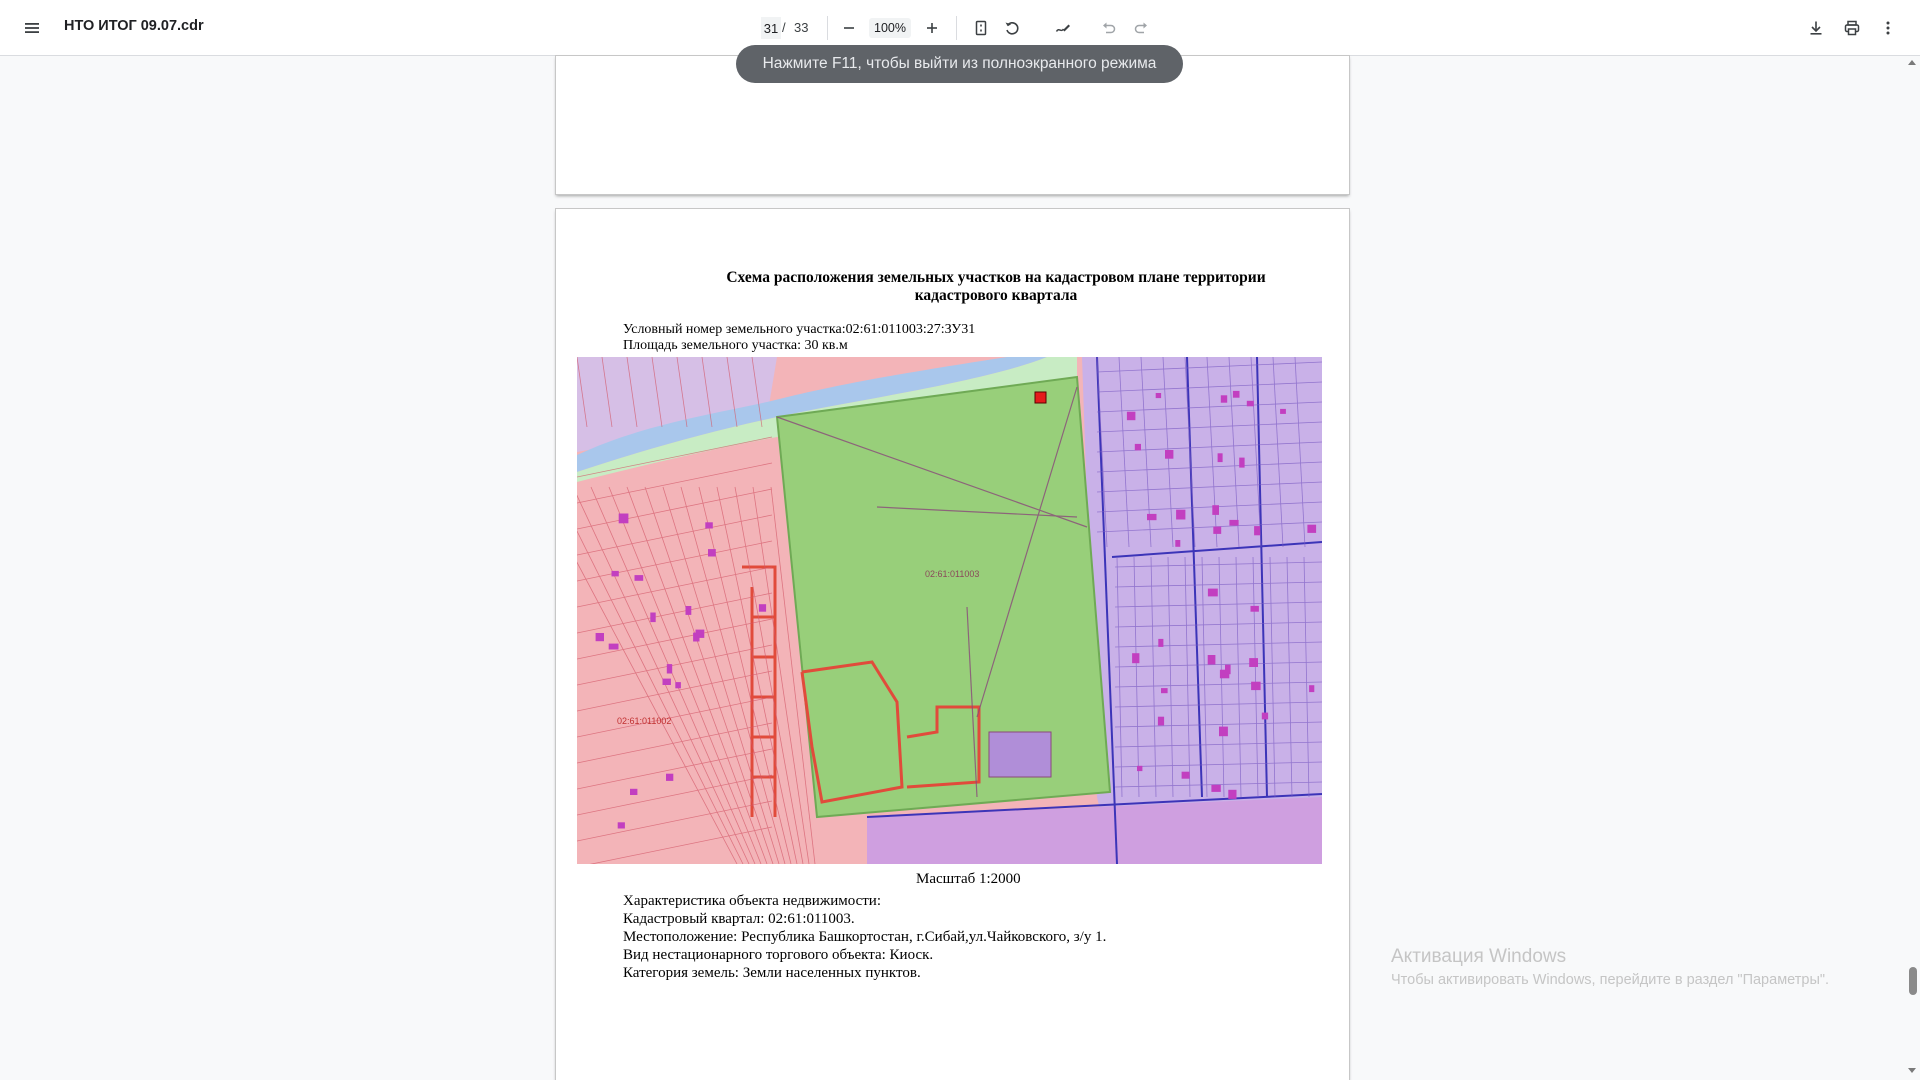 This screenshot has height=1080, width=1920. I want to click on map-scale: Масштаб 1:2000, so click(968, 879).